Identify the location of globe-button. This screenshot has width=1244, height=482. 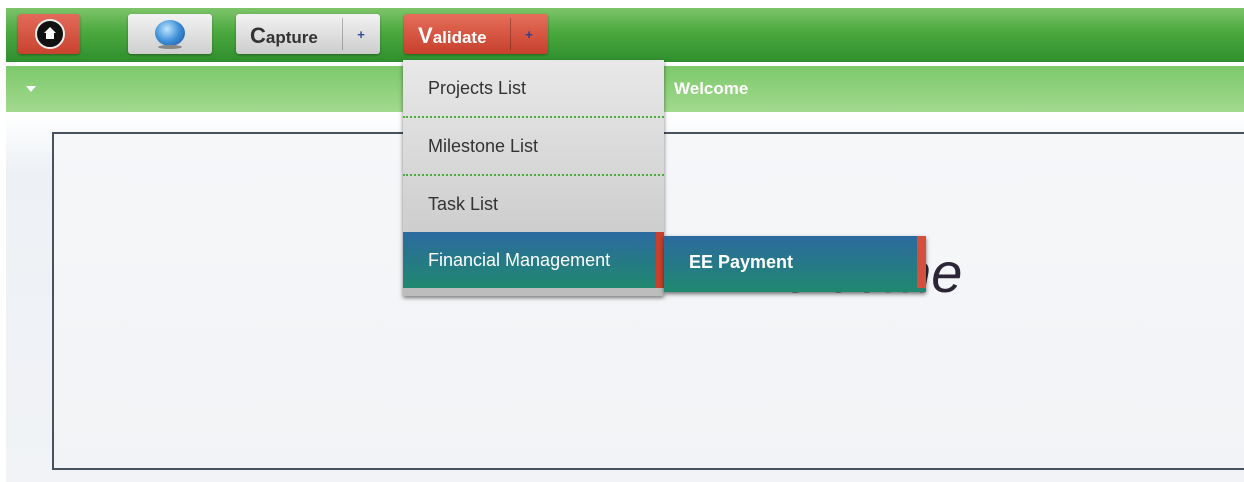
(170, 34).